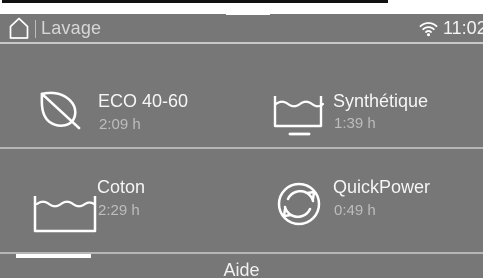 Image resolution: width=483 pixels, height=278 pixels. Describe the element at coordinates (60, 110) in the screenshot. I see `leaf-icon` at that location.